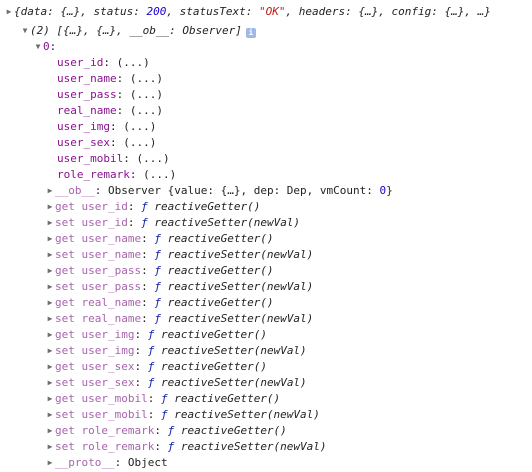 Image resolution: width=532 pixels, height=472 pixels. What do you see at coordinates (95, 366) in the screenshot?
I see `accessor-label: get user_sex` at bounding box center [95, 366].